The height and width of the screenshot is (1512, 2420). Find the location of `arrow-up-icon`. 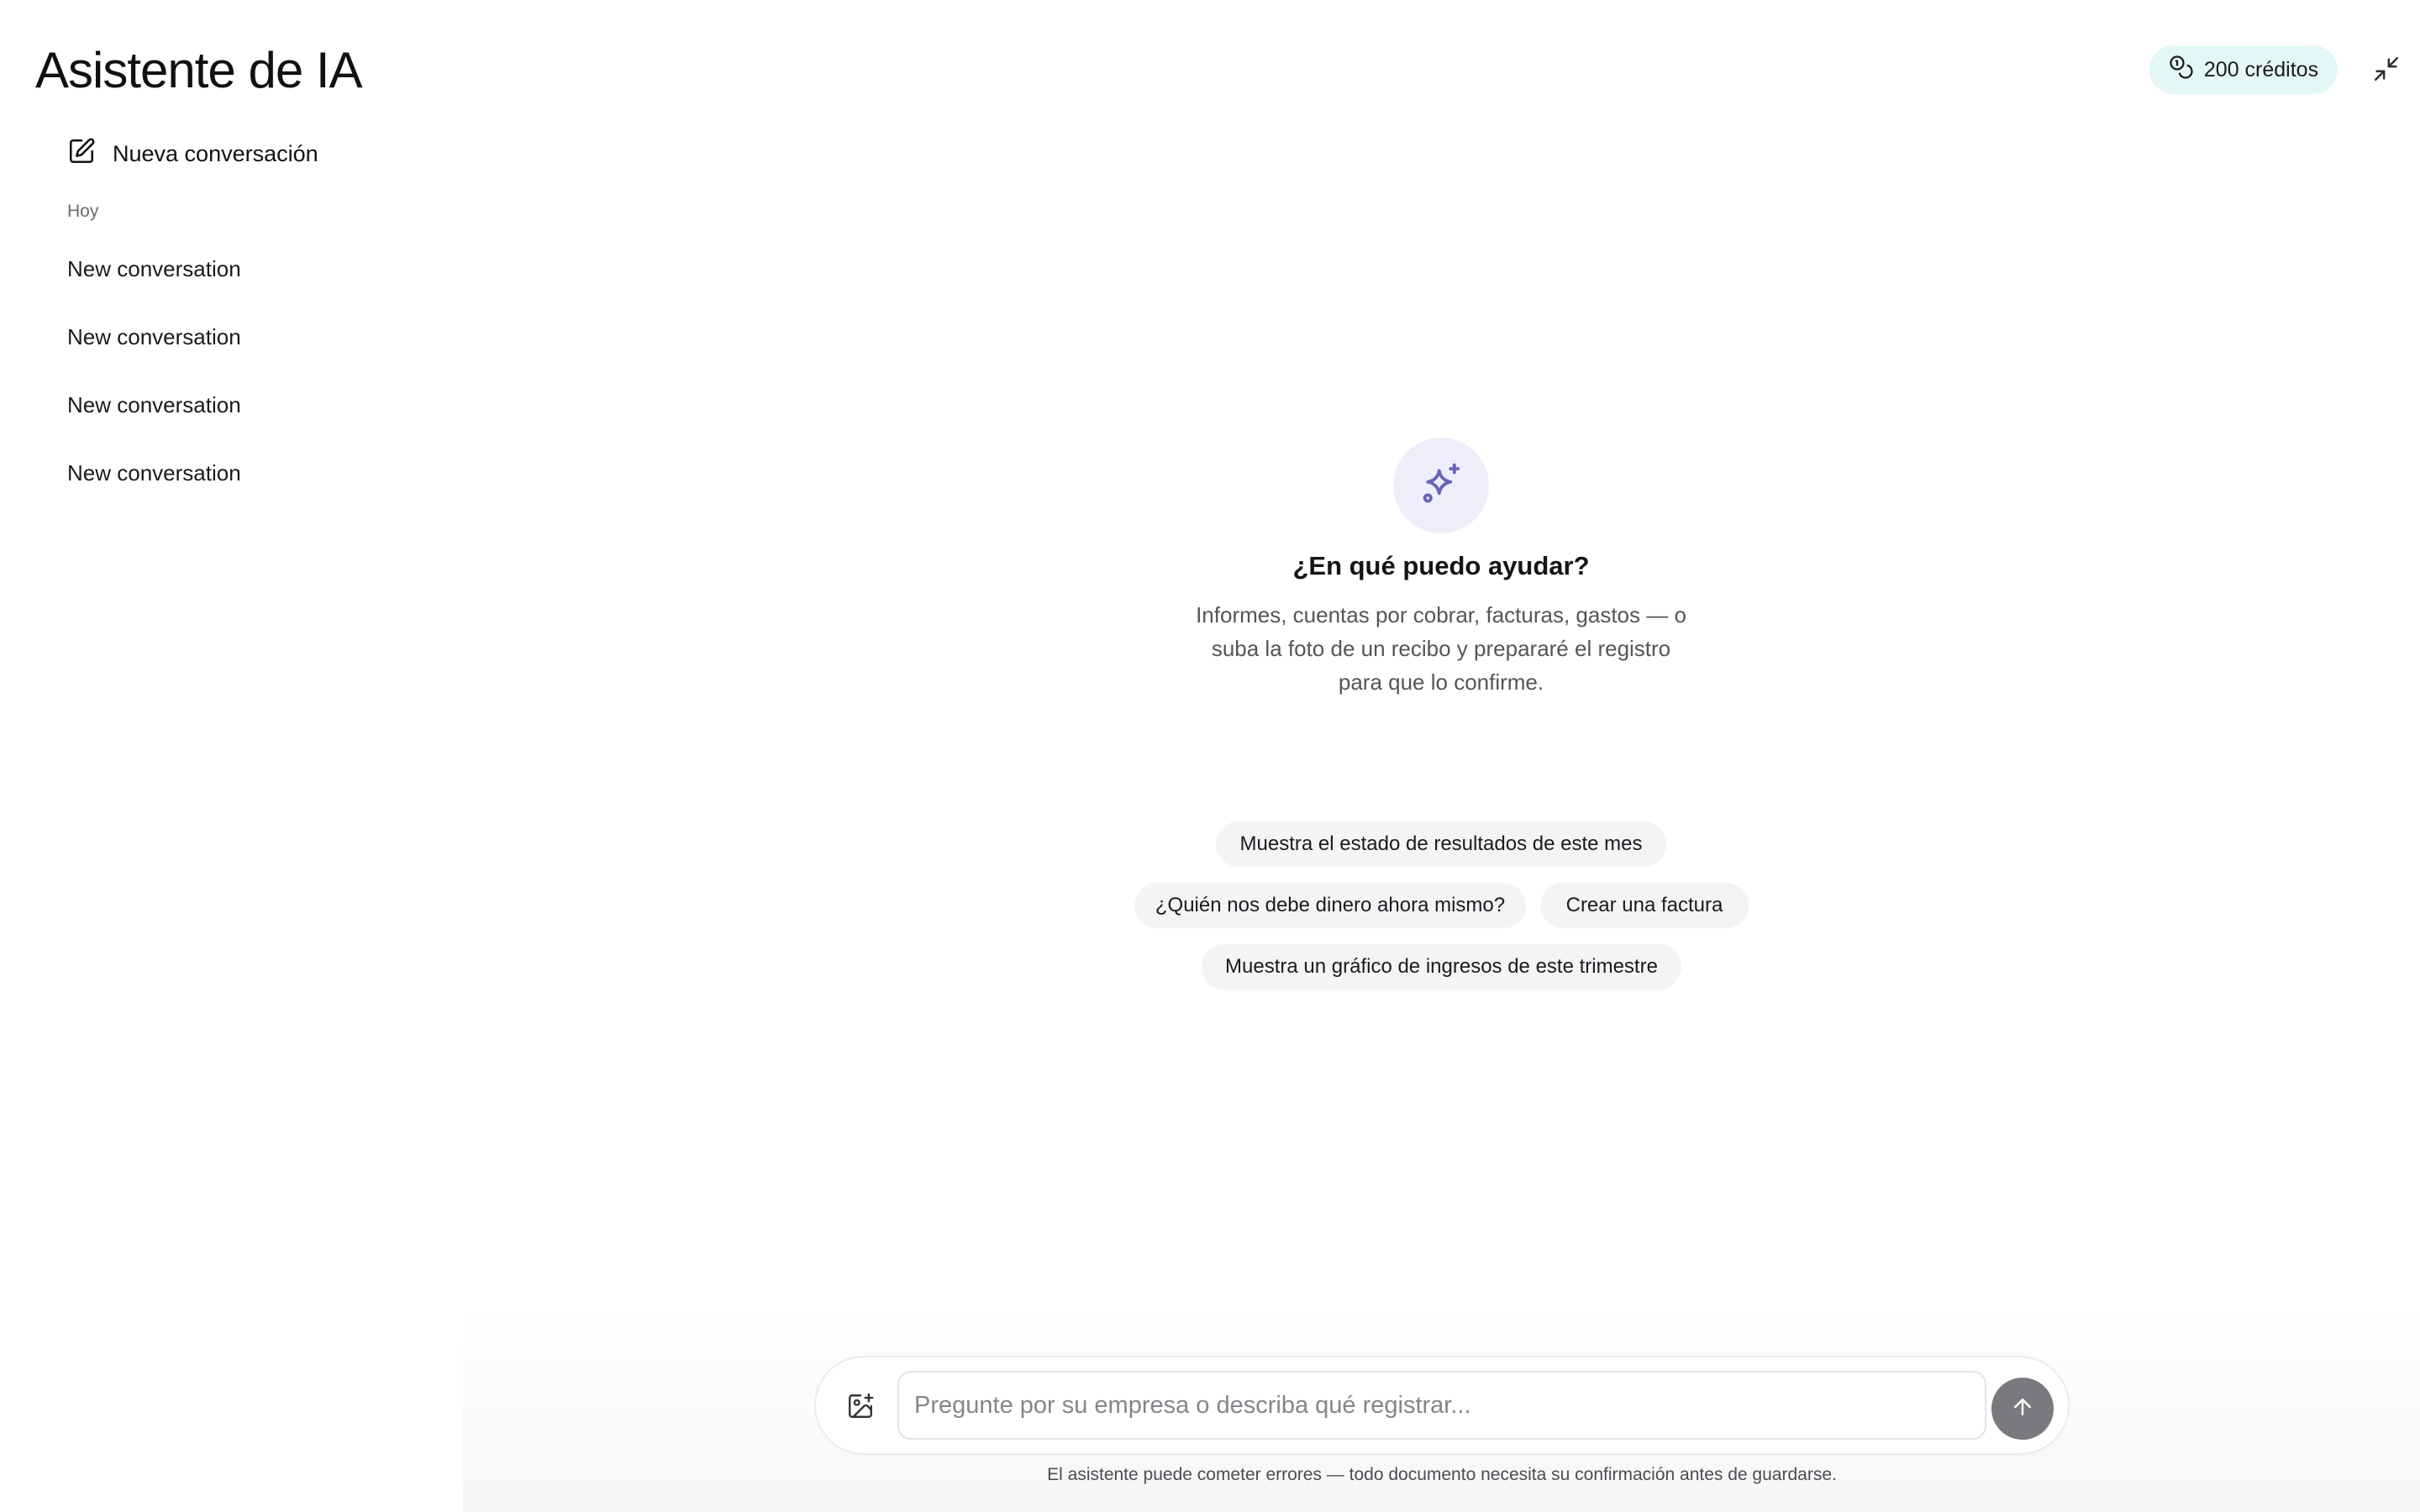

arrow-up-icon is located at coordinates (2023, 1409).